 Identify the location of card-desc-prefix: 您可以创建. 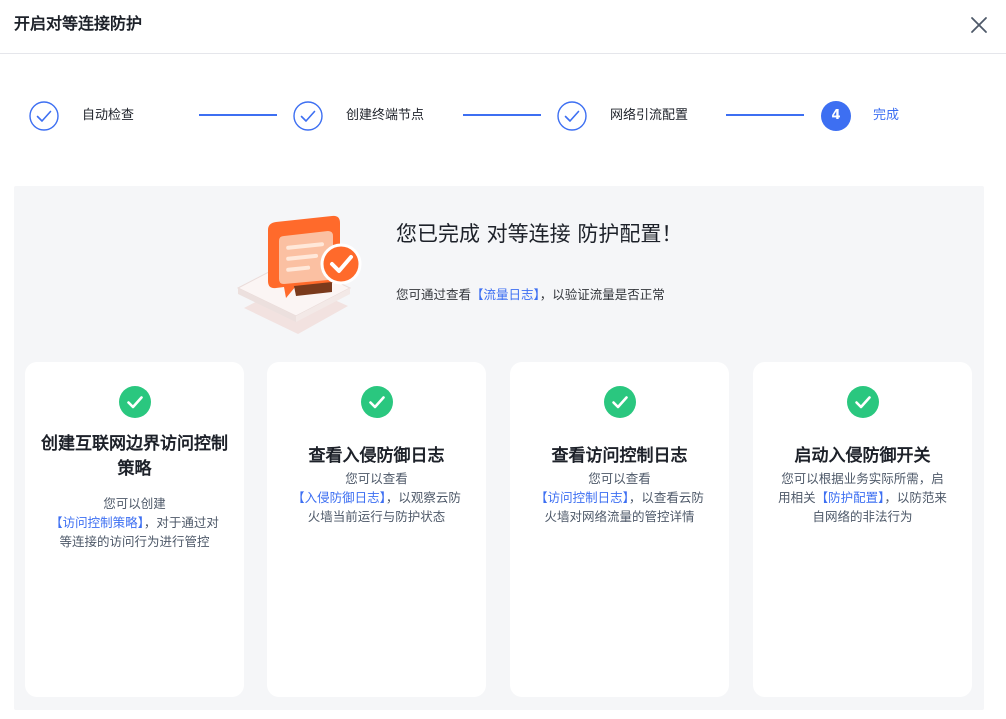
(134, 503).